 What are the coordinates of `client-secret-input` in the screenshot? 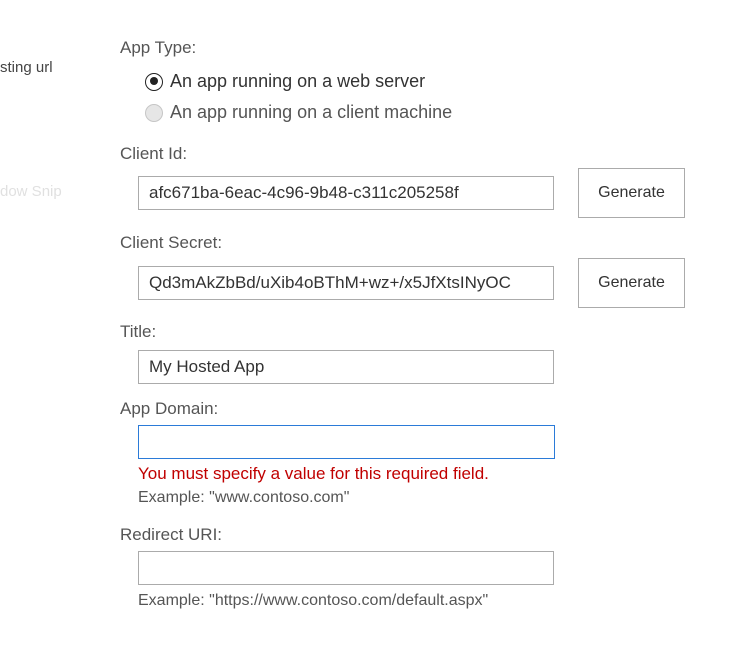 It's located at (346, 283).